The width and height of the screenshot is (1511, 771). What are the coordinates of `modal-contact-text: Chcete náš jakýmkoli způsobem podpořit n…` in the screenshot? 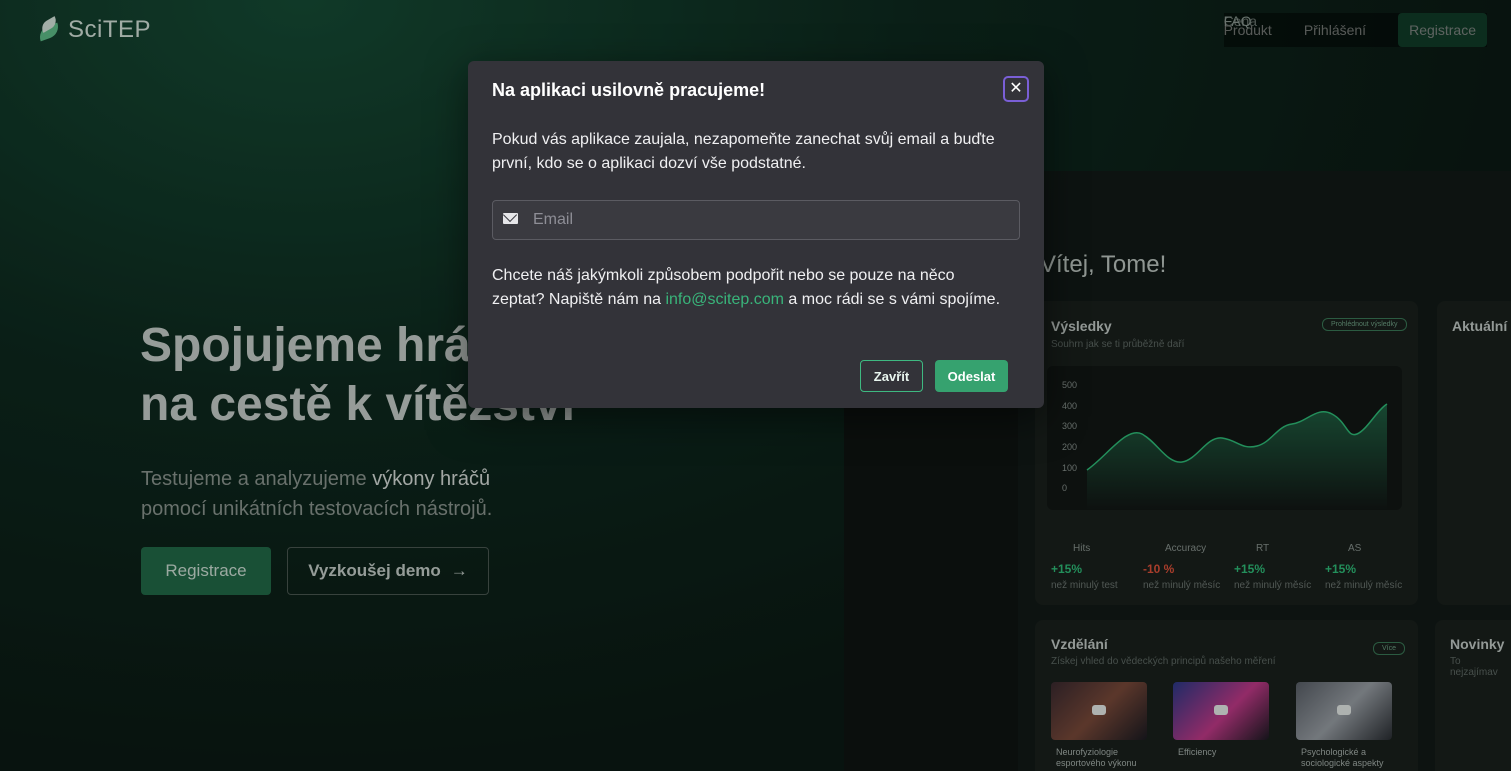 It's located at (747, 288).